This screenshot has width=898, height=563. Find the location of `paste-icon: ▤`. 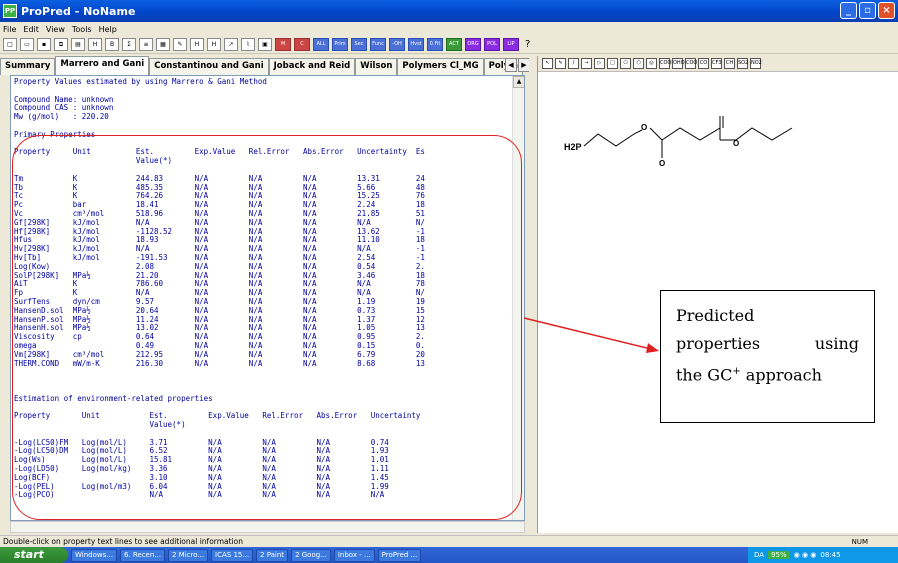

paste-icon: ▤ is located at coordinates (78, 44).